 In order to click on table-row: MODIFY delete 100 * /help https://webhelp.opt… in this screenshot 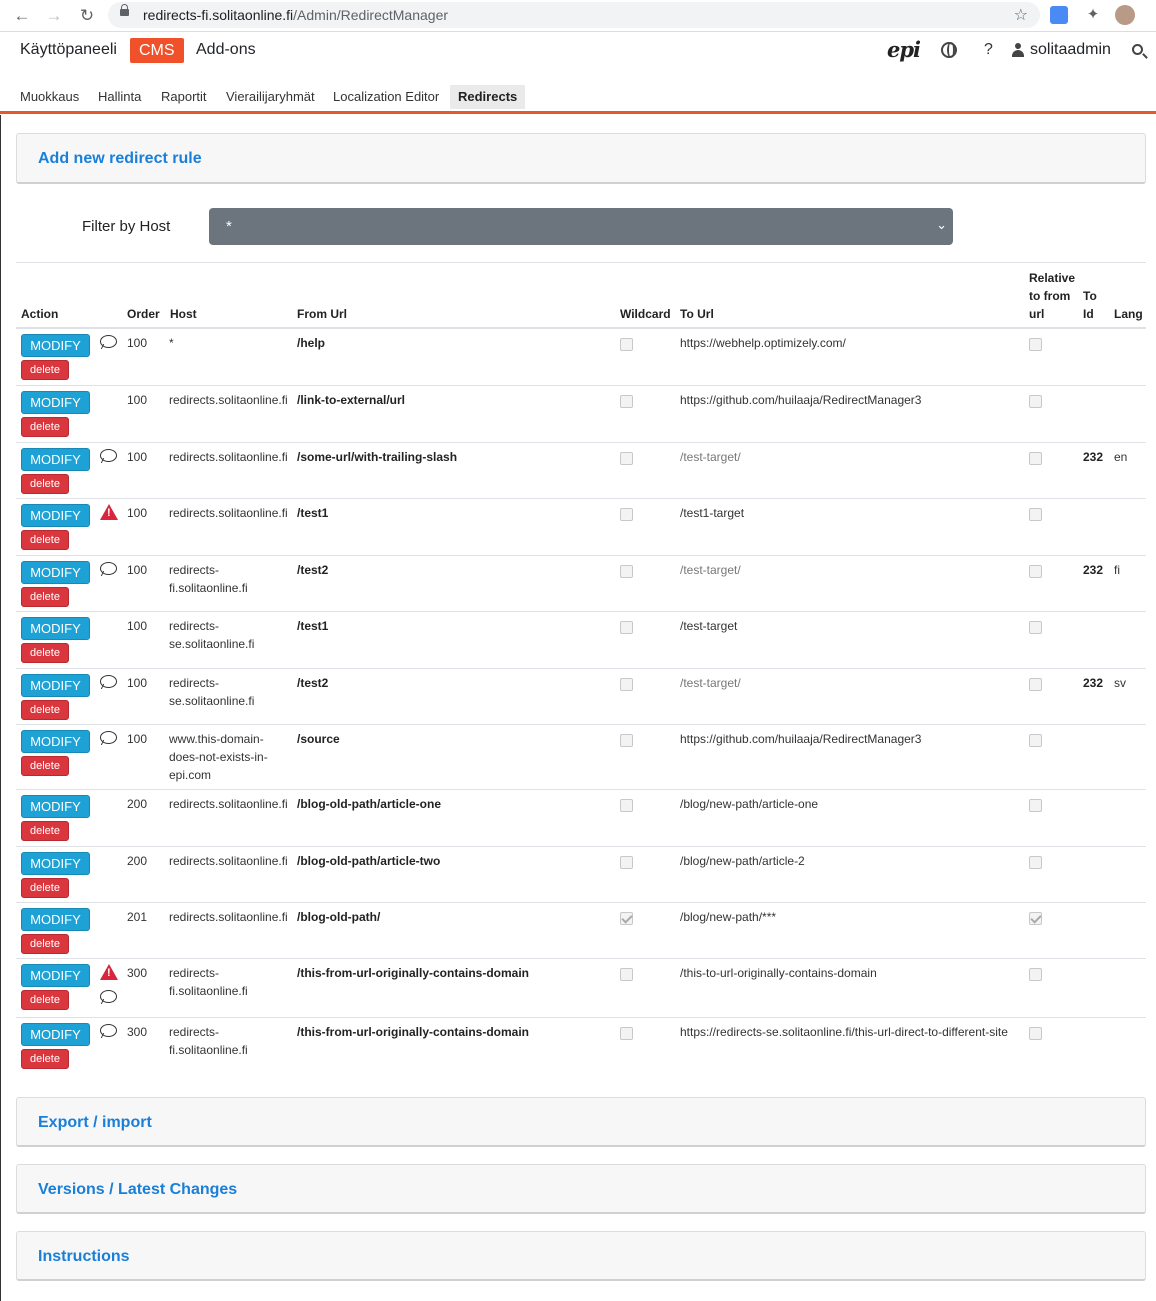, I will do `click(581, 357)`.